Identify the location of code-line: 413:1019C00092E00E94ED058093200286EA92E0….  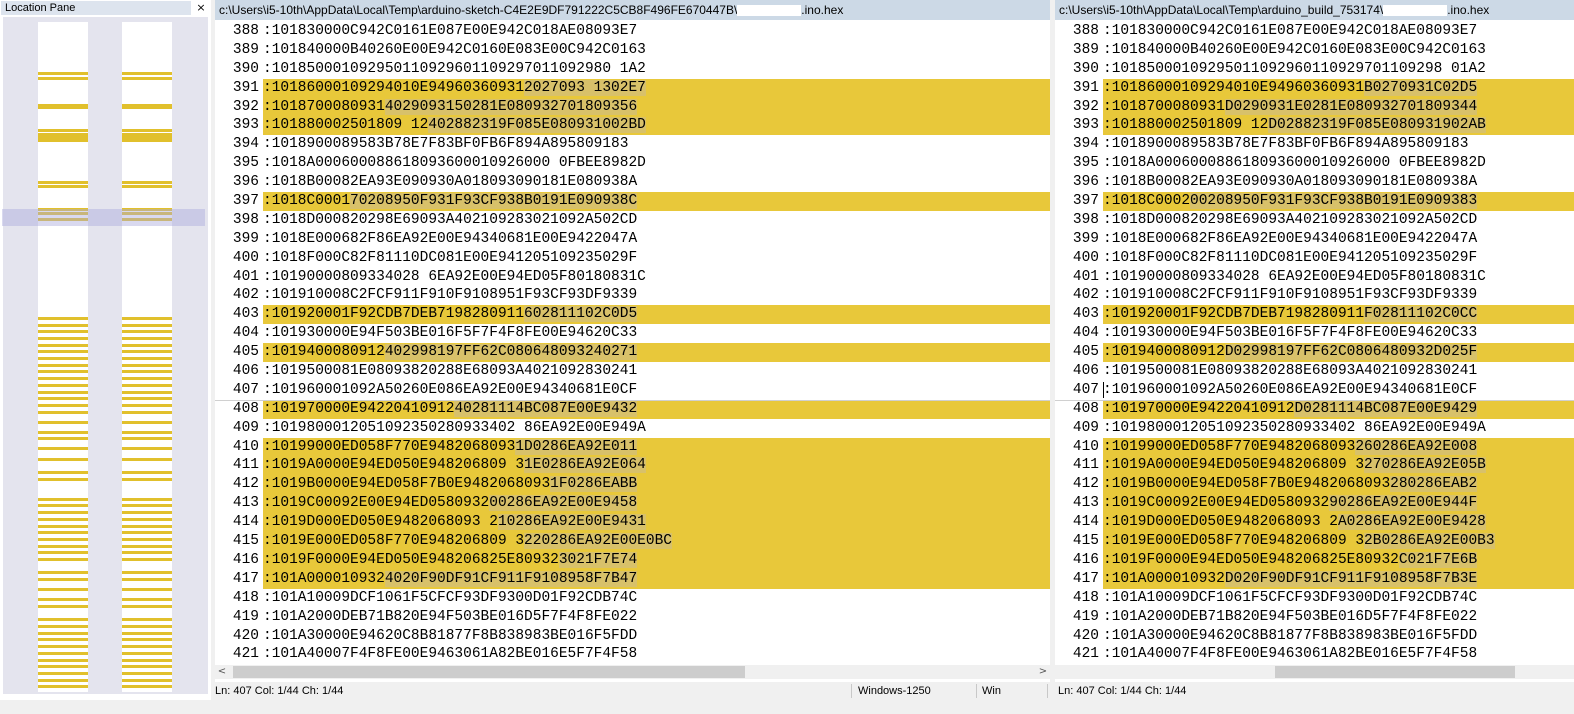
(632, 504).